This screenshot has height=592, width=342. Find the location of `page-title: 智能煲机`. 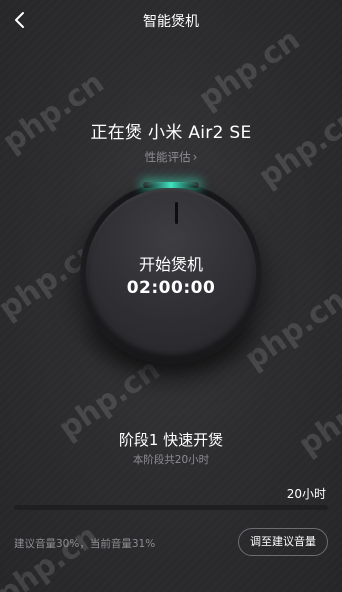

page-title: 智能煲机 is located at coordinates (171, 22).